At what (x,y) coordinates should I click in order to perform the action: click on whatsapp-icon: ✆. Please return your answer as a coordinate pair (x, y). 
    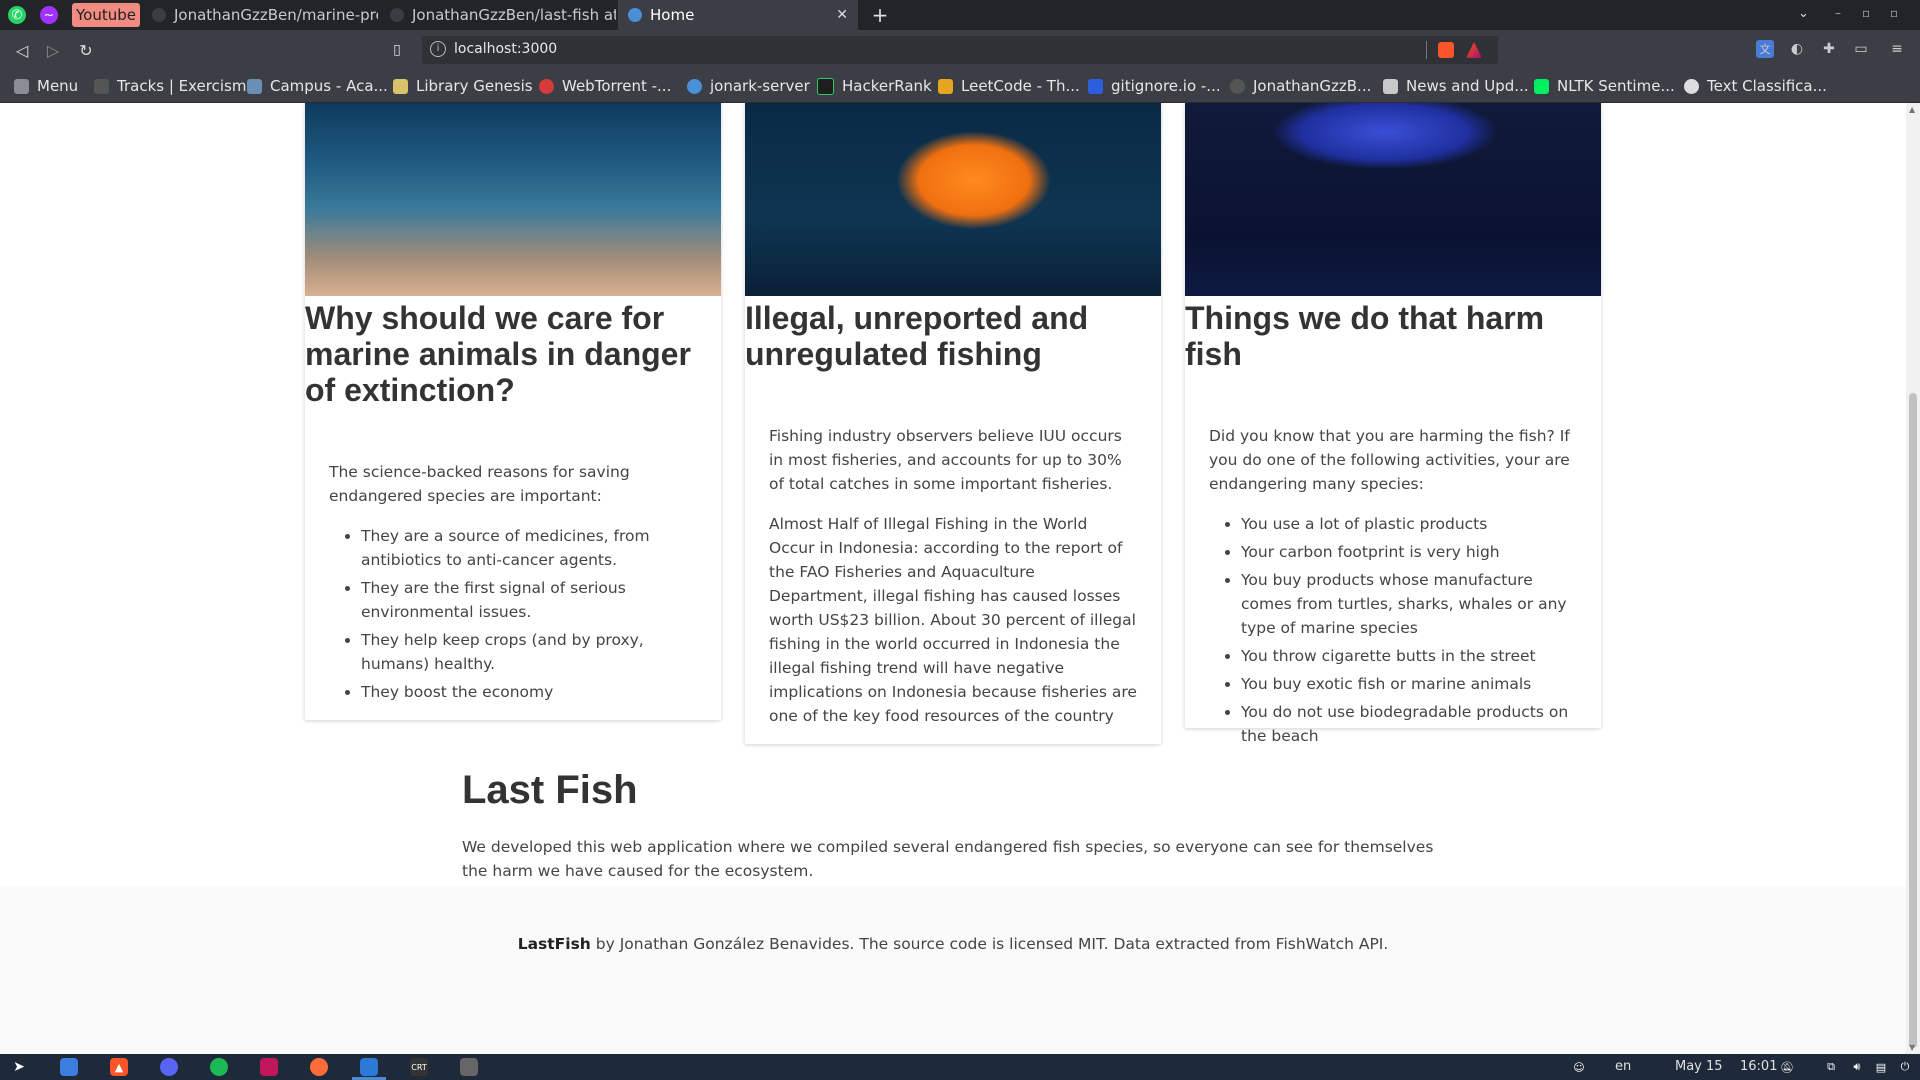
    Looking at the image, I should click on (17, 15).